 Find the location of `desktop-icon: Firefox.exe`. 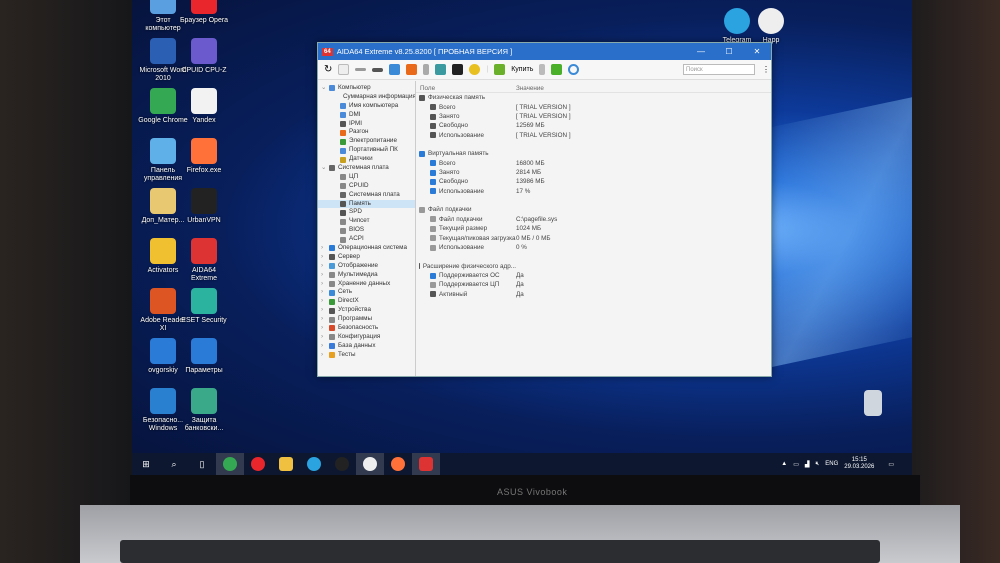

desktop-icon: Firefox.exe is located at coordinates (204, 156).